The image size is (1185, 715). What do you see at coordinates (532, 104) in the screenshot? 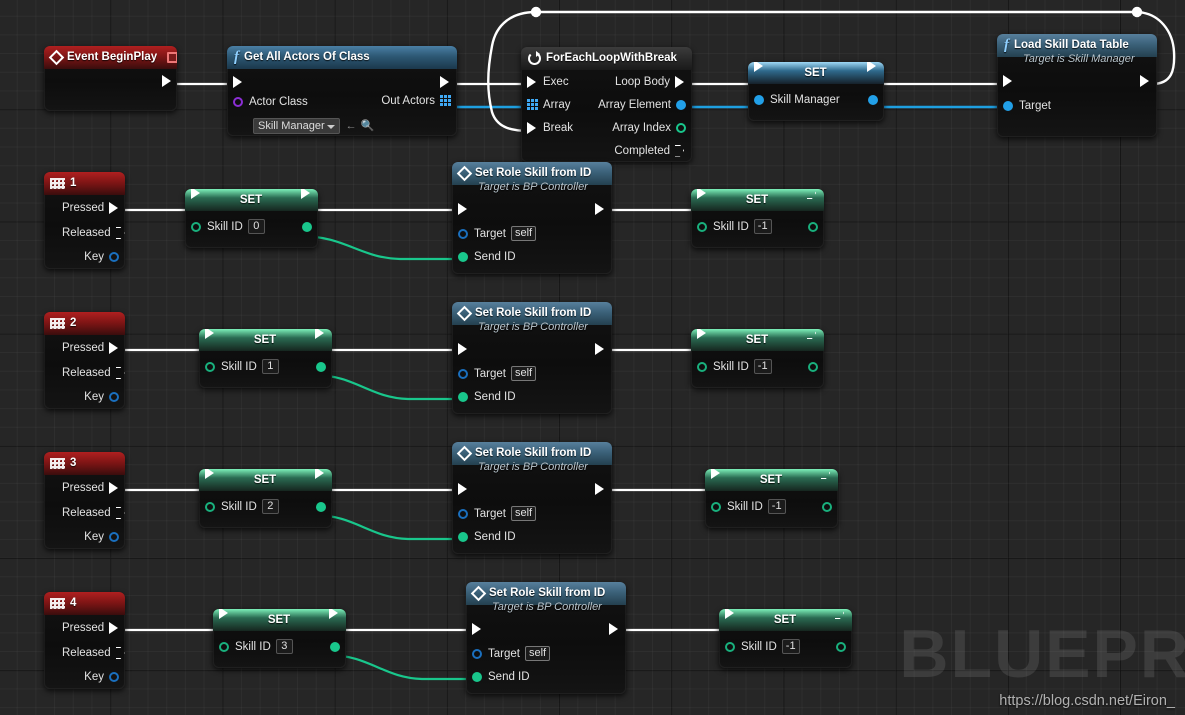
I see `array-in-pin` at bounding box center [532, 104].